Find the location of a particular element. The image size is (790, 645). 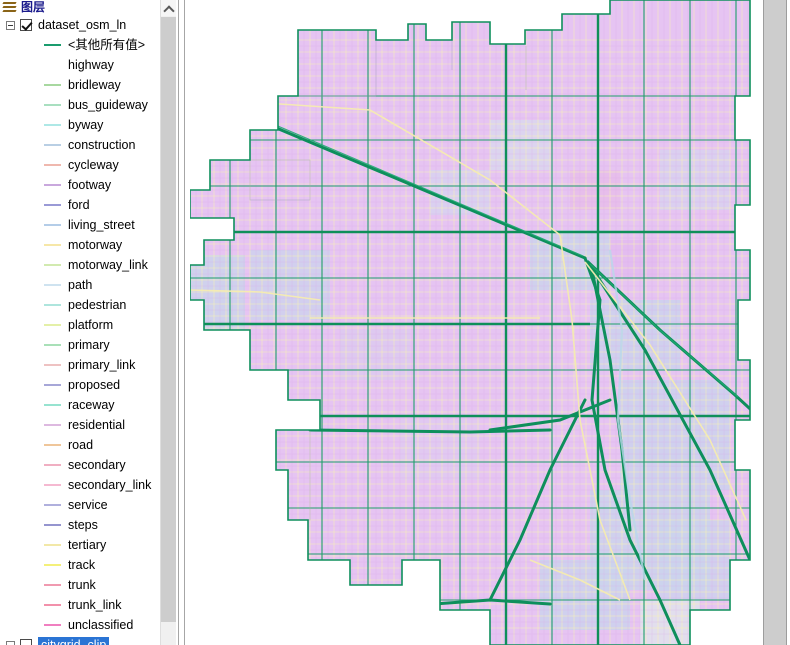

legend-row: ford is located at coordinates (88, 205).